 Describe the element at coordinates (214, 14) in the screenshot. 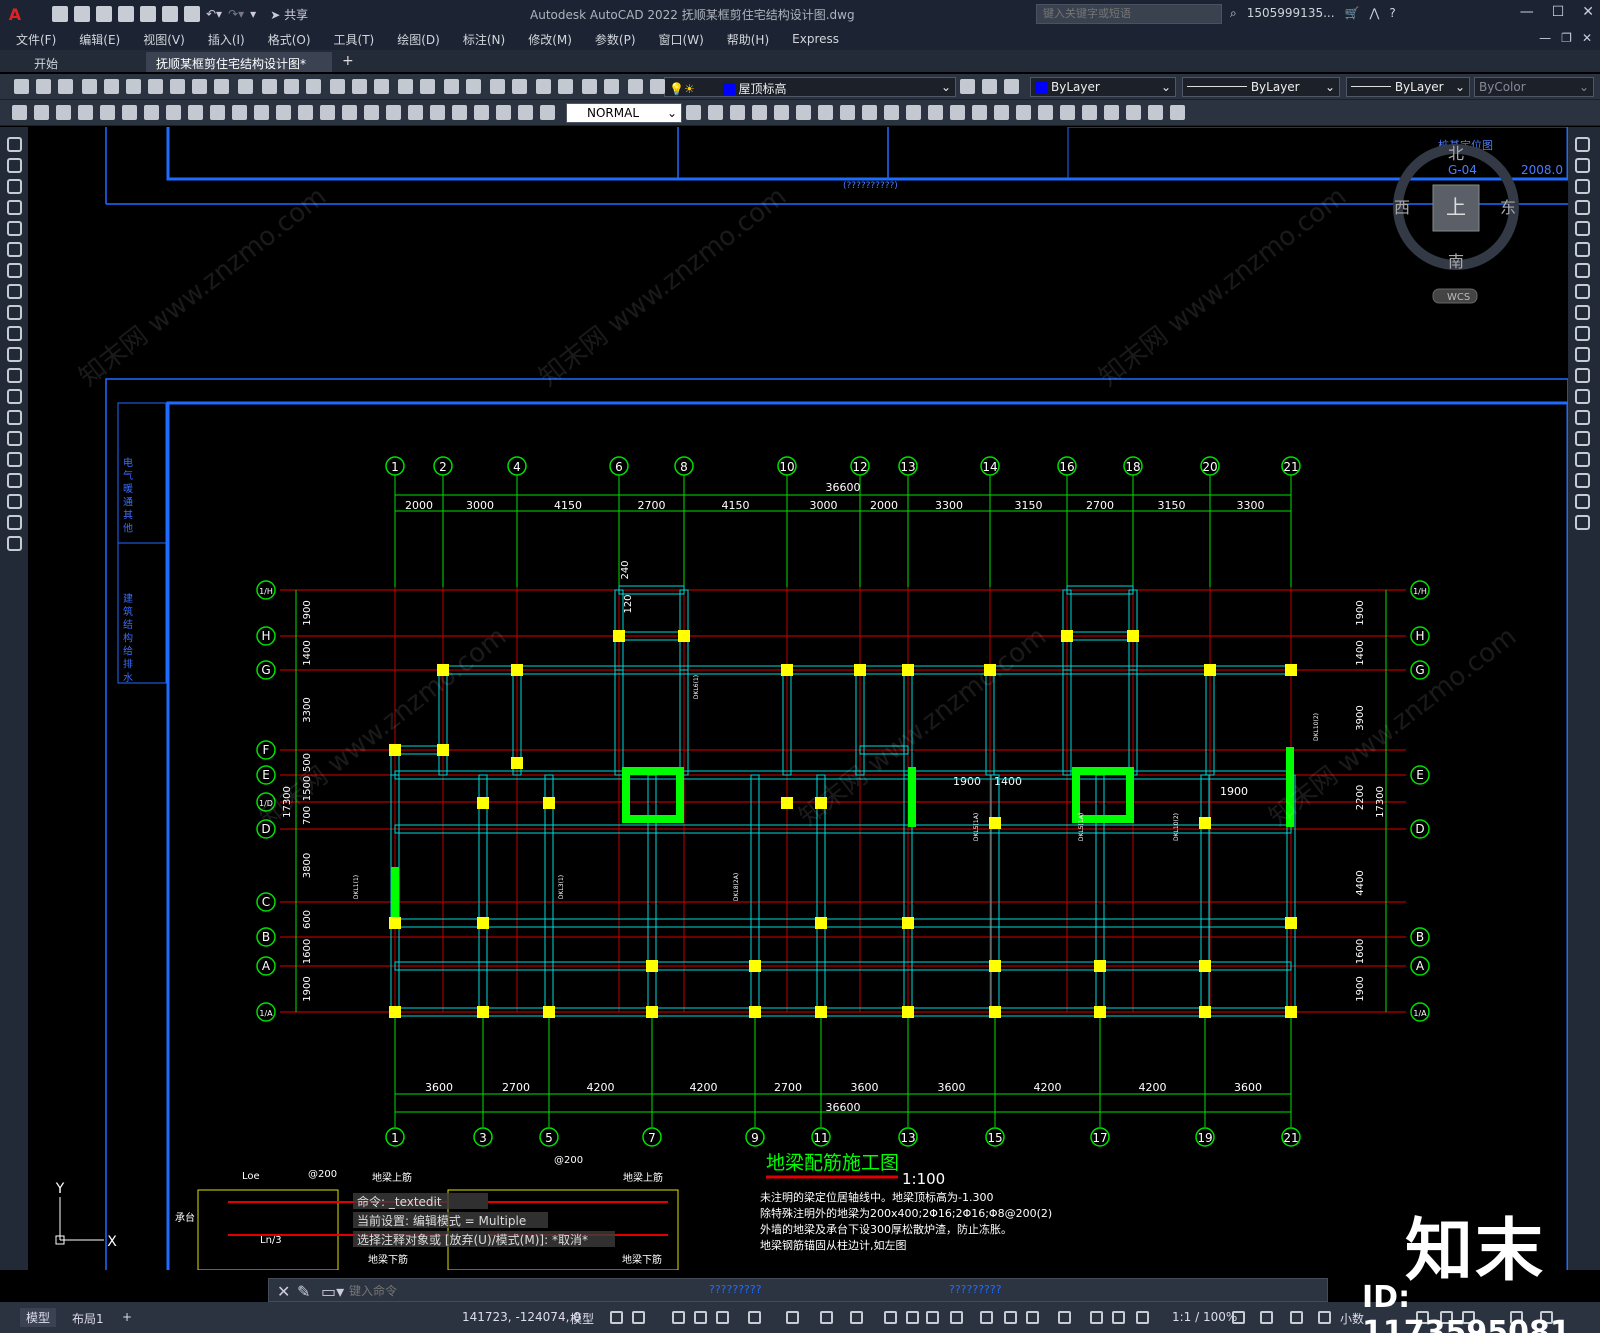

I see `undo-icon: ↶▾` at that location.